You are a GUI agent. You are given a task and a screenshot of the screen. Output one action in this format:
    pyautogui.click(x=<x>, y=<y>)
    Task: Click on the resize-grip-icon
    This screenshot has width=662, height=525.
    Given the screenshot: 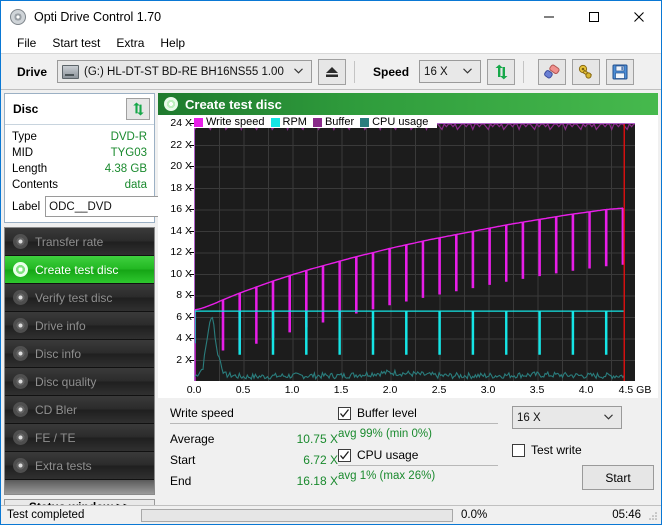 What is the action you would take?
    pyautogui.click(x=653, y=516)
    